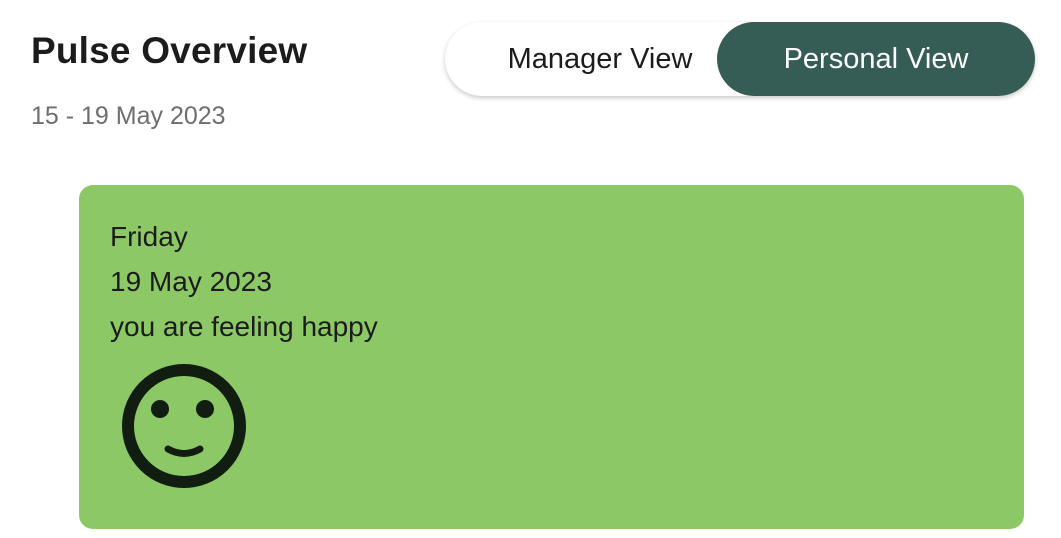  I want to click on mood-text: you are feeling happy, so click(244, 326).